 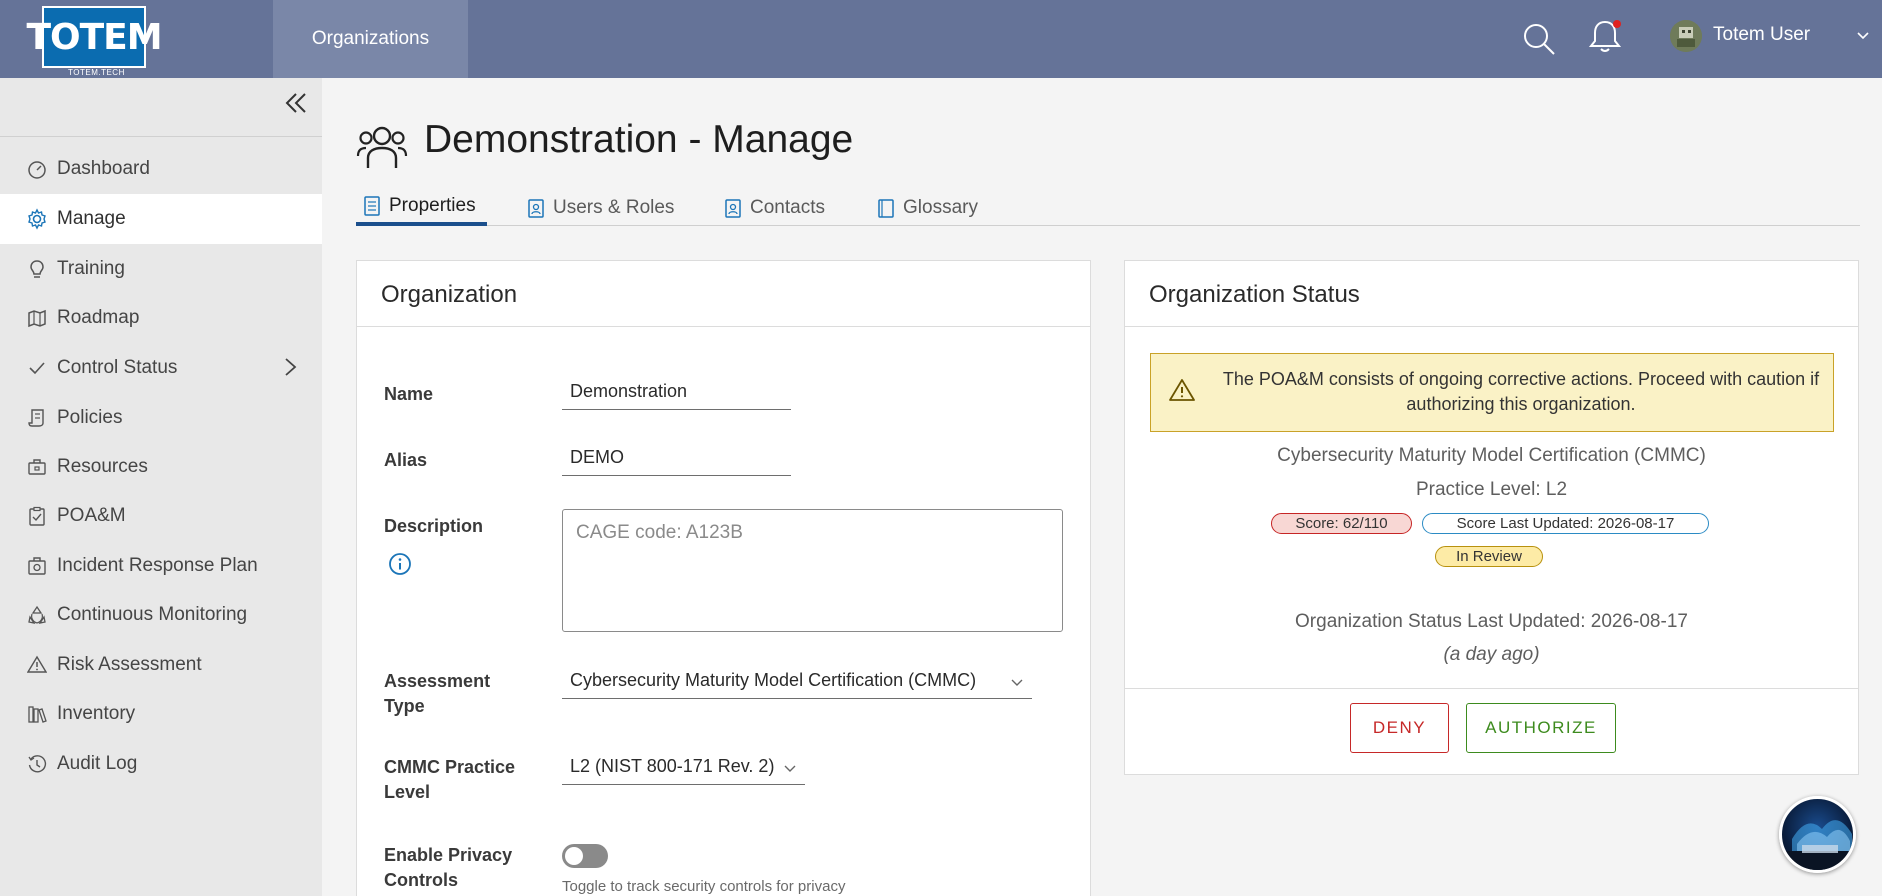 What do you see at coordinates (450, 779) in the screenshot?
I see `cmmc-level-label: CMMC Practice Level` at bounding box center [450, 779].